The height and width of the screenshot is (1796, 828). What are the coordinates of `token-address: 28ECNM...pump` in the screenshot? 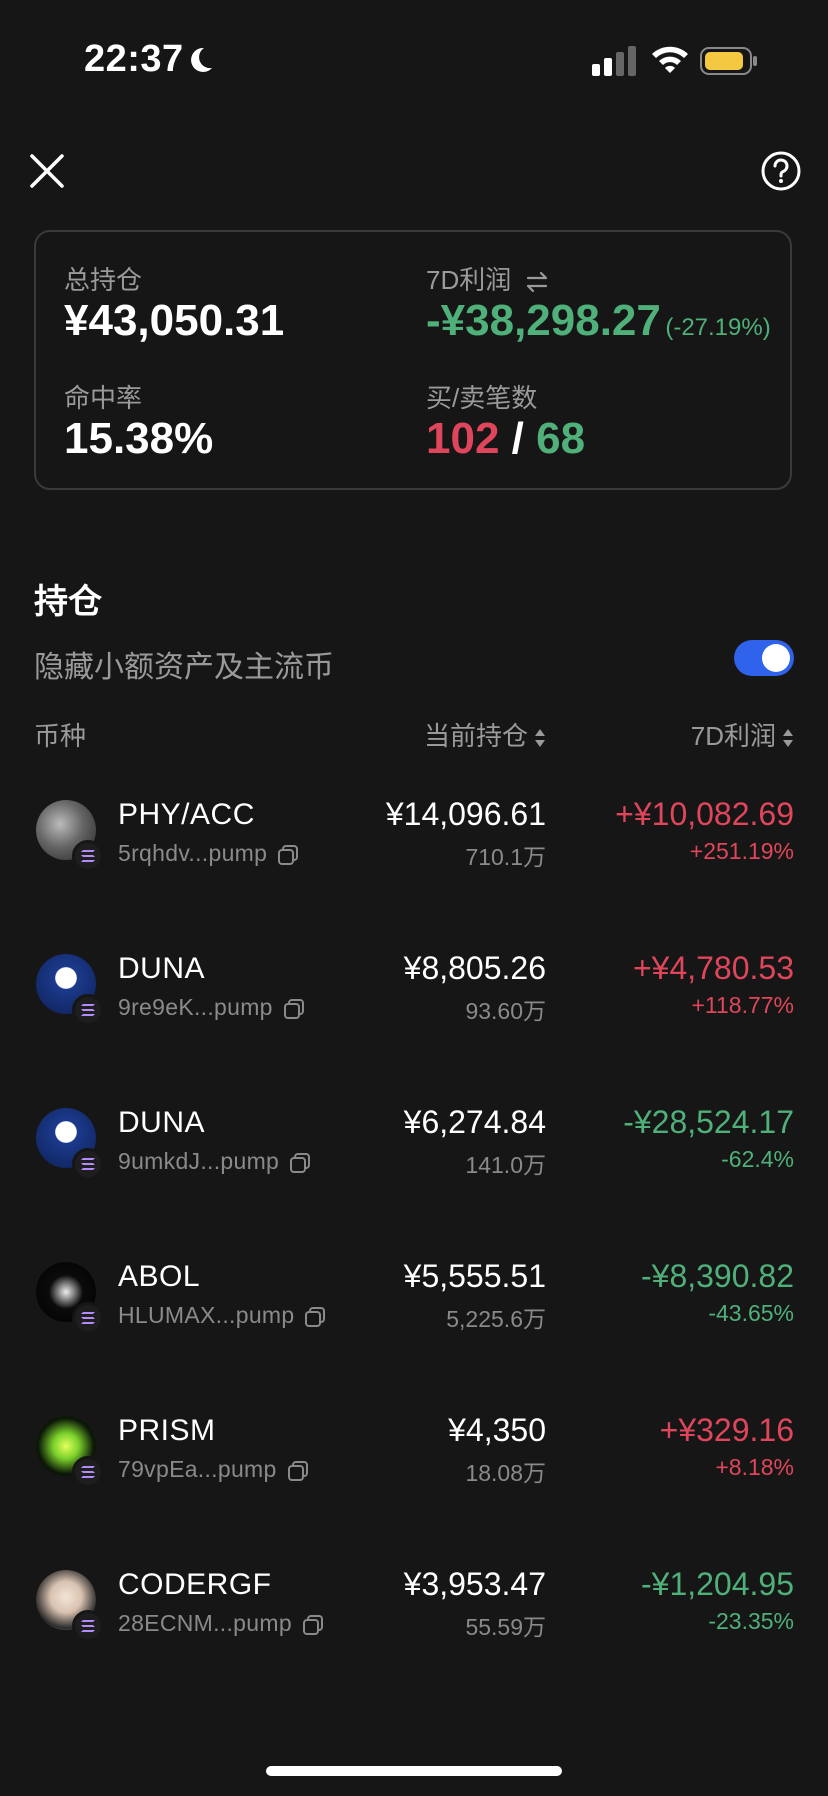 It's located at (221, 1623).